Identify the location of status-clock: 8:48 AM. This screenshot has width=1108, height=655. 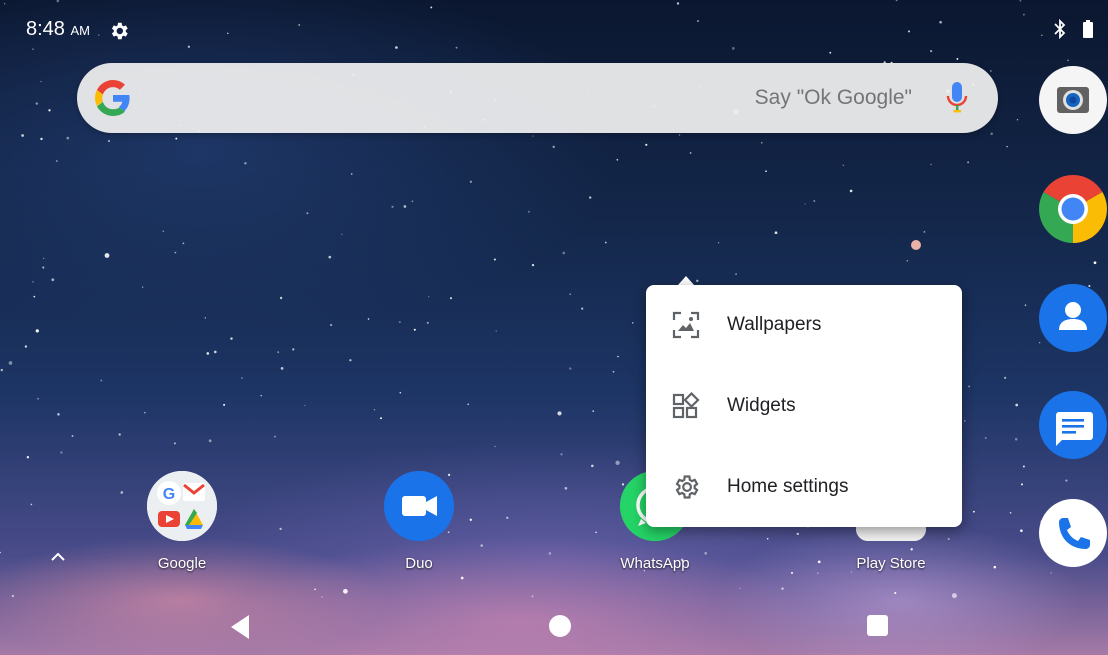
(58, 29).